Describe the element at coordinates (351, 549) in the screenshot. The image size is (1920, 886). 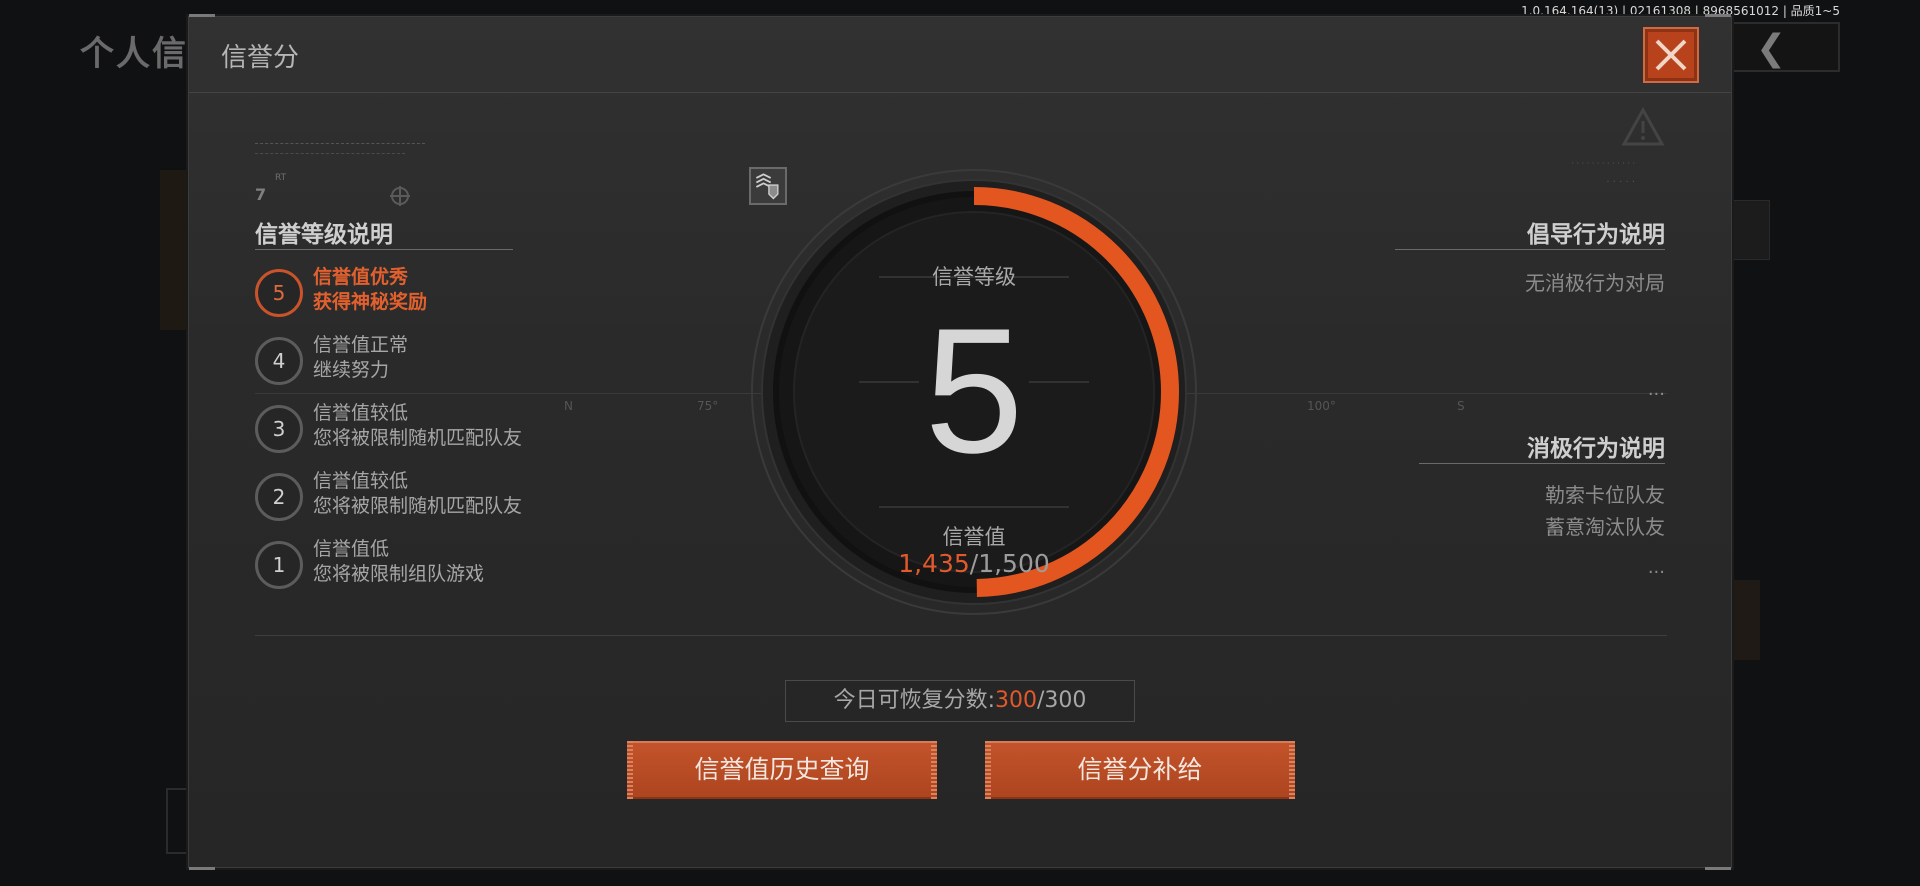
I see `level-status: 信誉值低` at that location.